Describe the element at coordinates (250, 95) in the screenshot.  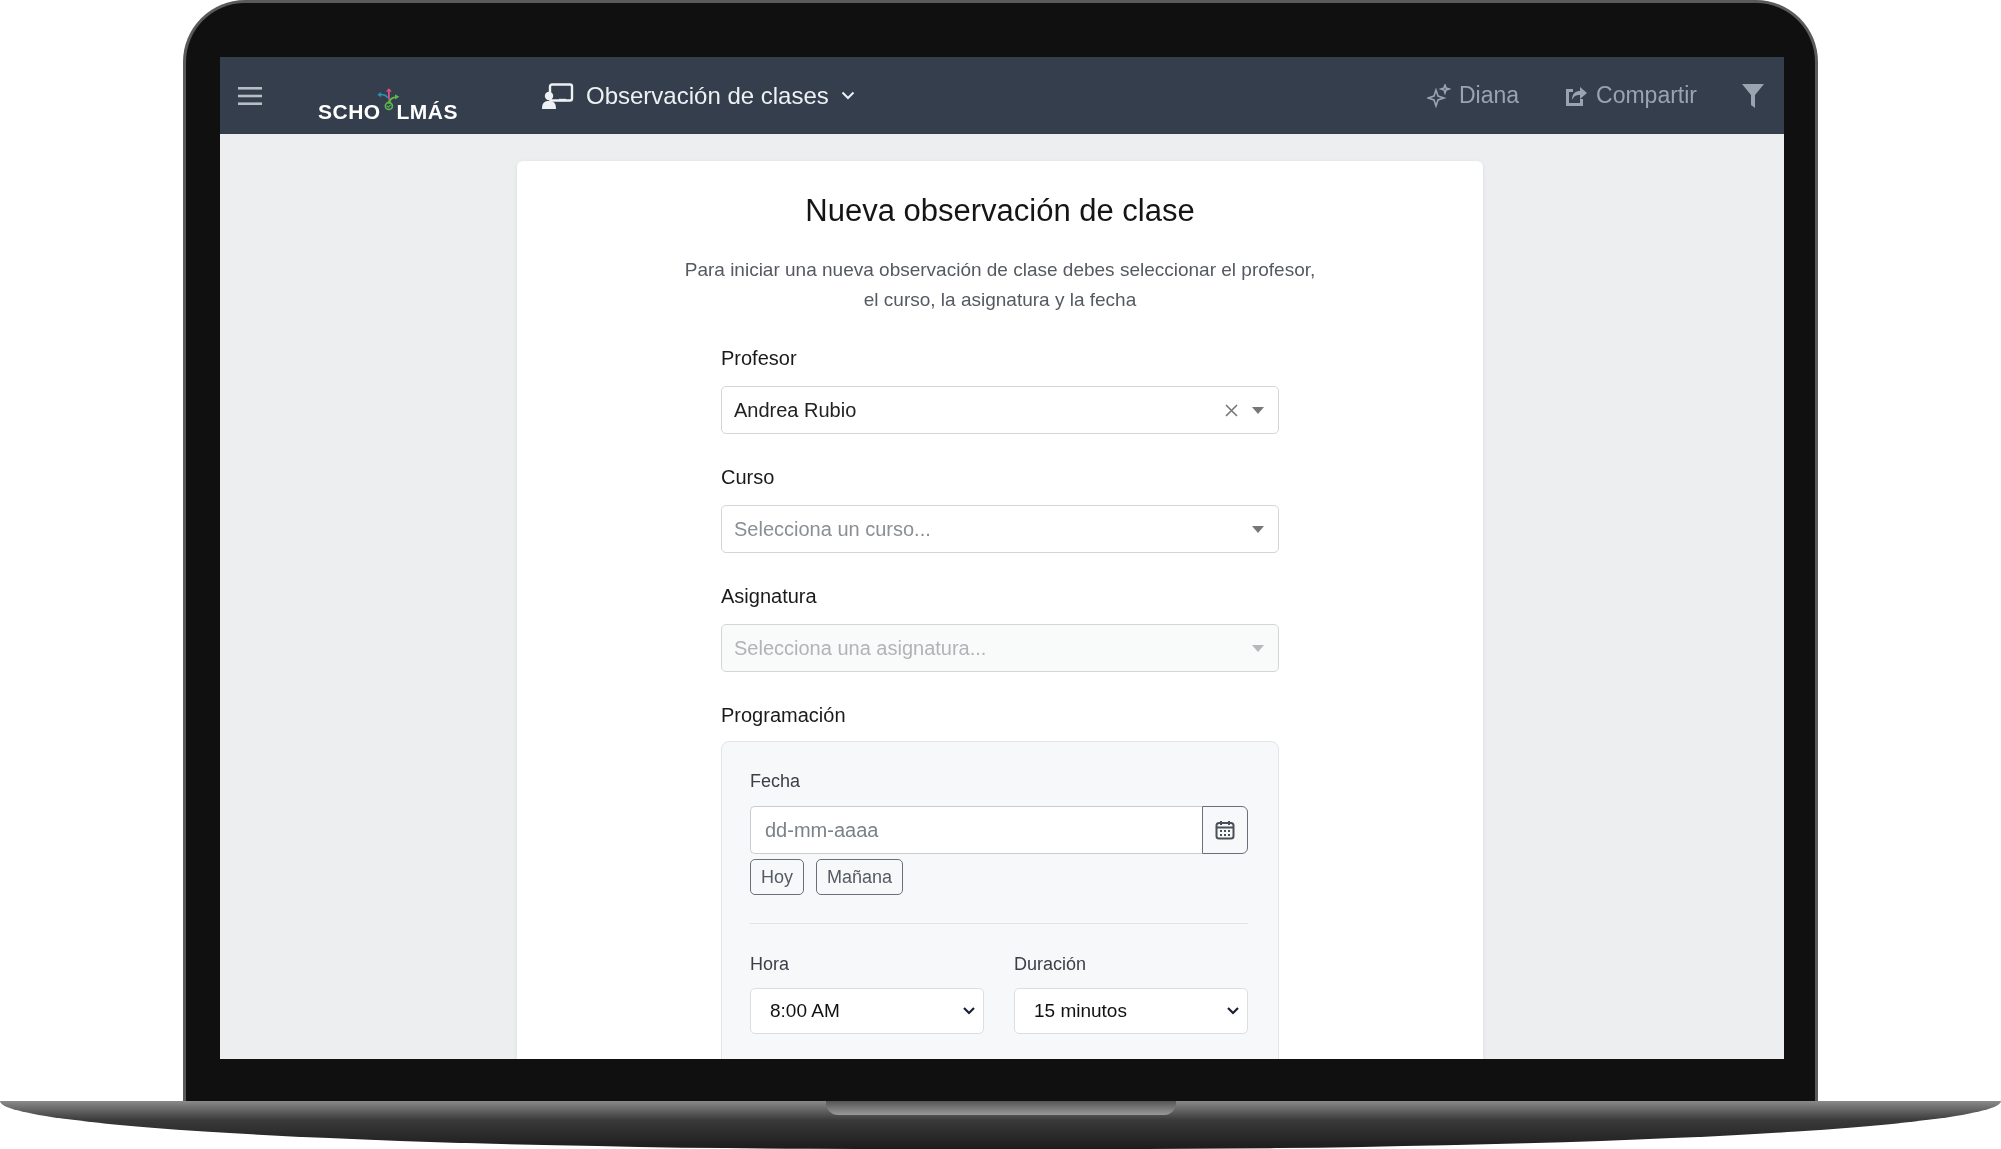
I see `menu-icon` at that location.